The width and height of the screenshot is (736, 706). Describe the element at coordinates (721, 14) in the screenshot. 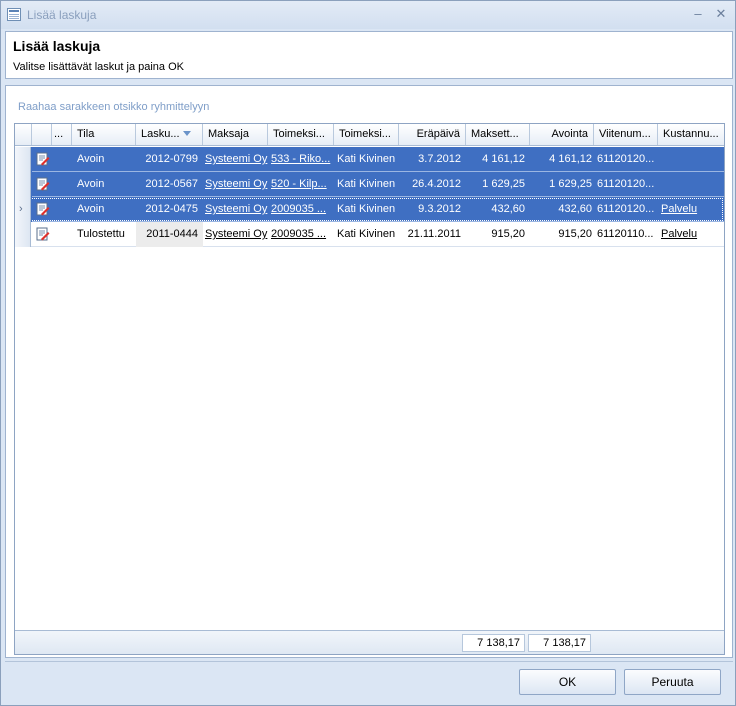

I see `close-button: ✕` at that location.